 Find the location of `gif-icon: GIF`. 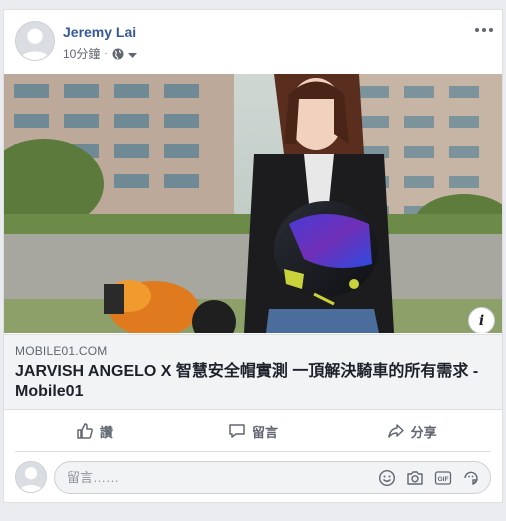

gif-icon: GIF is located at coordinates (443, 478).